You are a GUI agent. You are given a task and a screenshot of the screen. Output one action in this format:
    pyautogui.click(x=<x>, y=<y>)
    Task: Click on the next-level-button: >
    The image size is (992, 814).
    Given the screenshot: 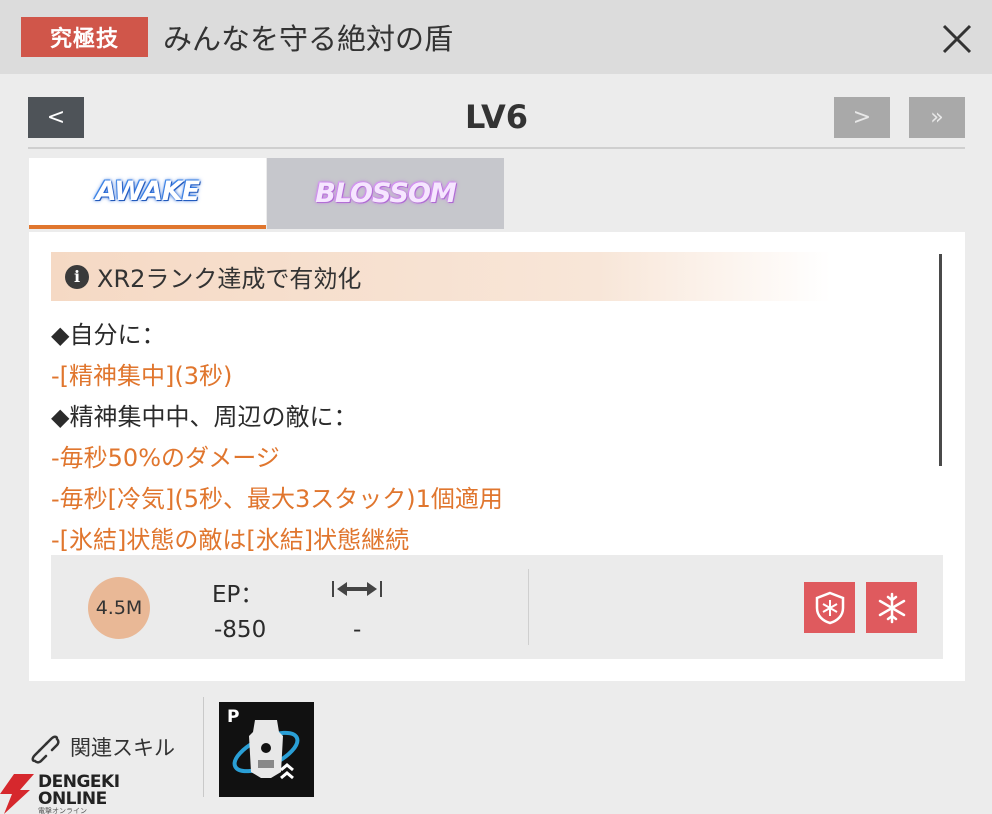 What is the action you would take?
    pyautogui.click(x=862, y=117)
    